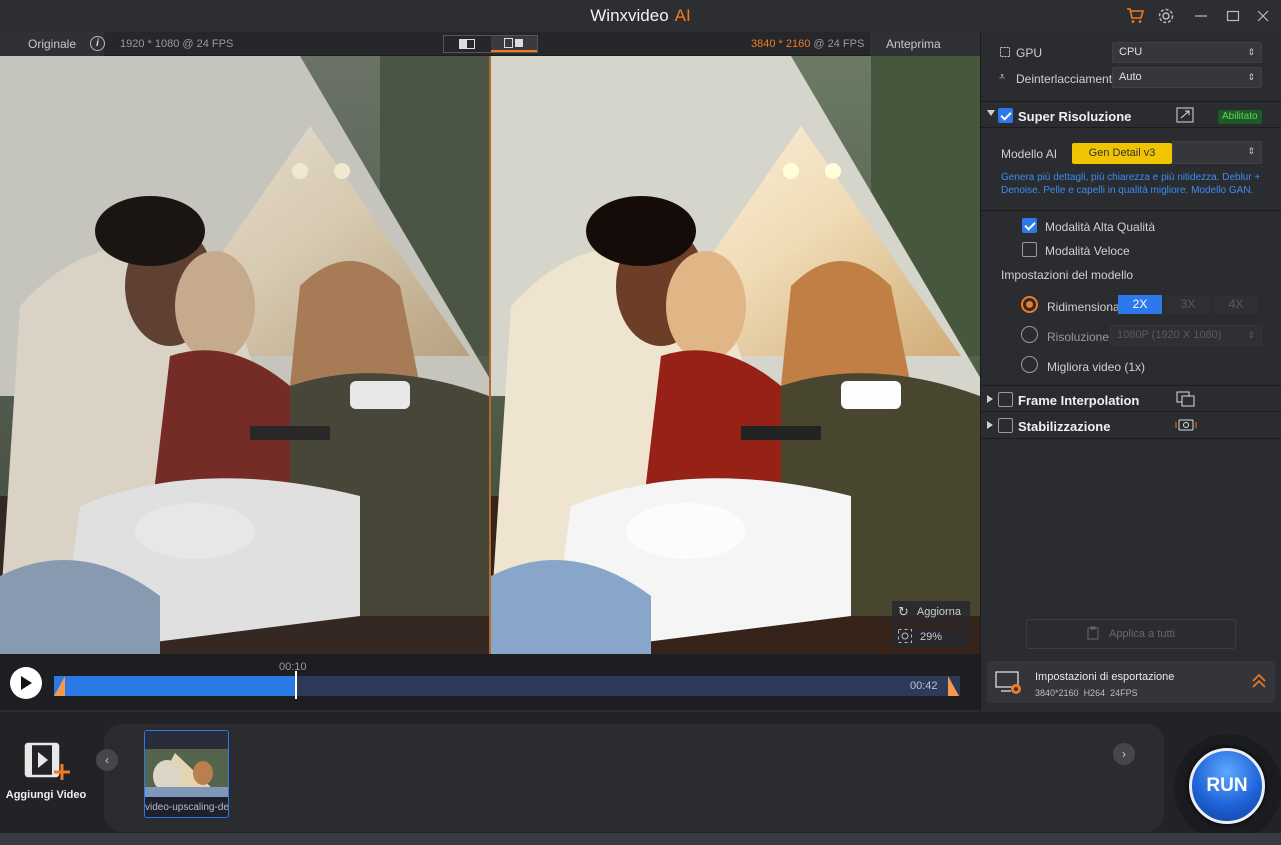 The height and width of the screenshot is (845, 1281). I want to click on ai-model-dropdown: ⇕, so click(1217, 152).